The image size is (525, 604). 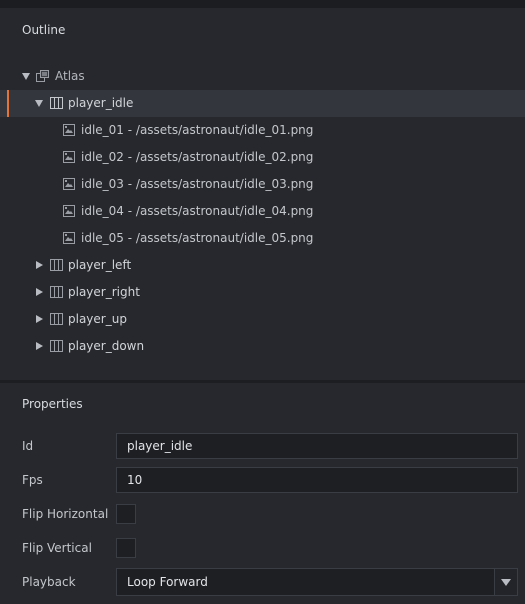 I want to click on id-label: Id, so click(x=28, y=446).